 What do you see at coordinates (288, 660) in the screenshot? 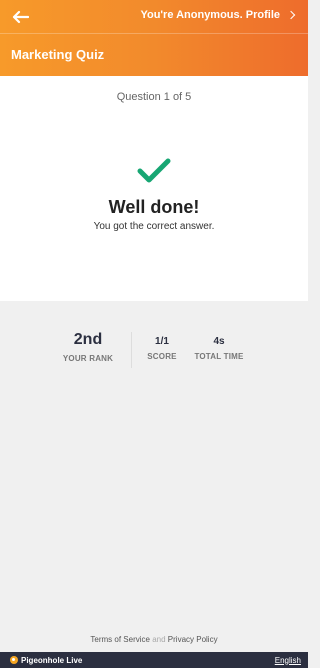
I see `language-link: English` at bounding box center [288, 660].